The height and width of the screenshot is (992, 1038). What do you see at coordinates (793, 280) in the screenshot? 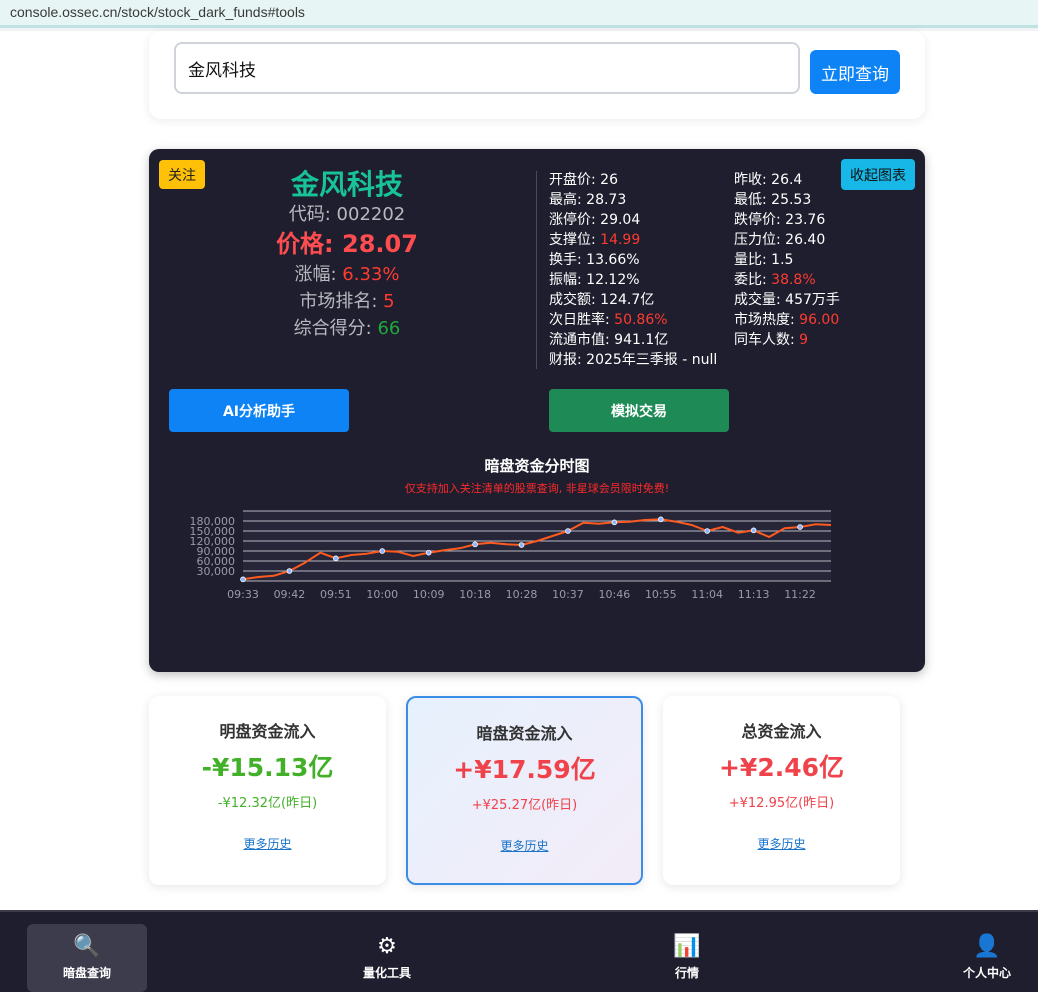
I see `metric-value: 38.8%` at bounding box center [793, 280].